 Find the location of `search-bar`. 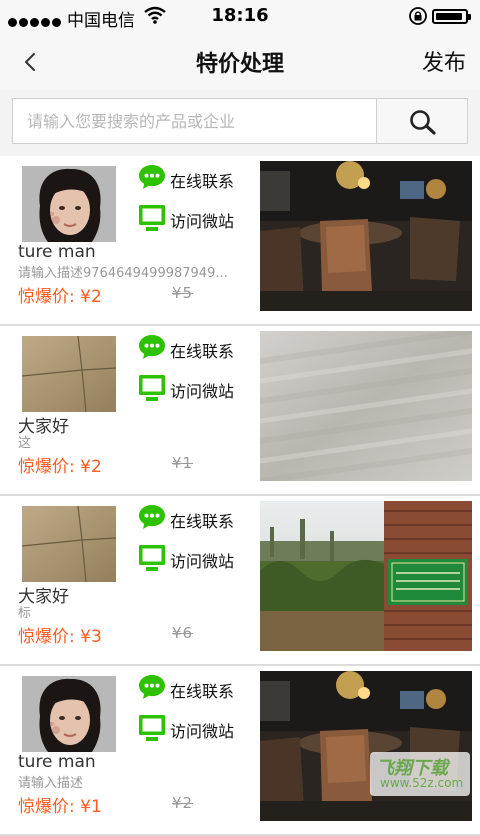

search-bar is located at coordinates (240, 123).